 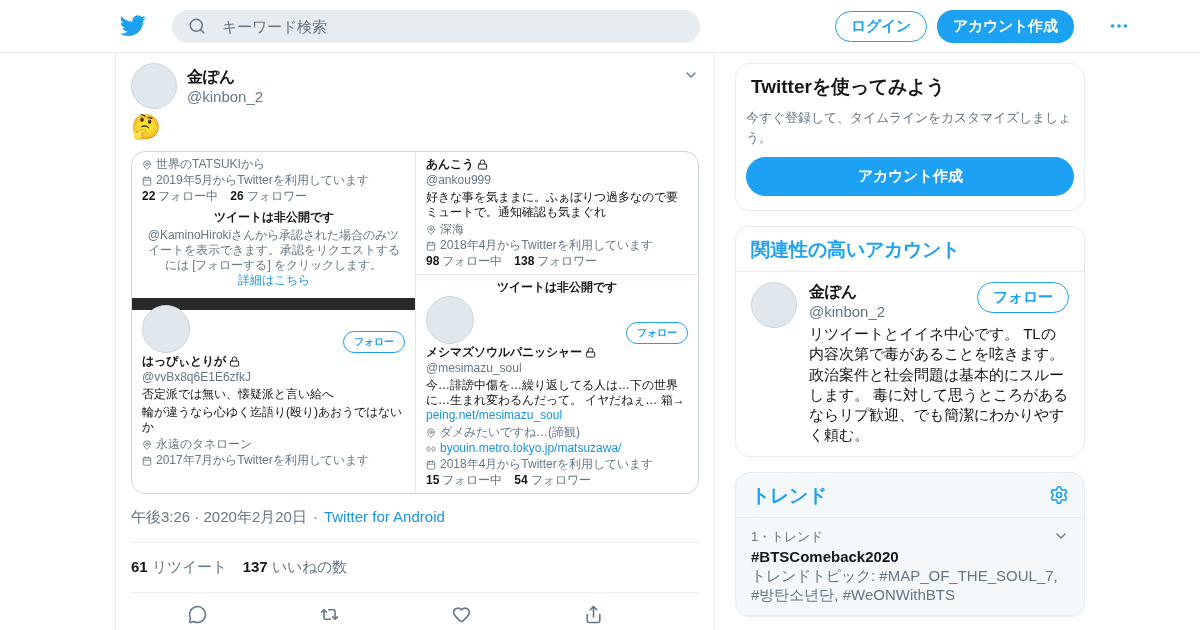 What do you see at coordinates (893, 292) in the screenshot?
I see `account-name: 金ぽん` at bounding box center [893, 292].